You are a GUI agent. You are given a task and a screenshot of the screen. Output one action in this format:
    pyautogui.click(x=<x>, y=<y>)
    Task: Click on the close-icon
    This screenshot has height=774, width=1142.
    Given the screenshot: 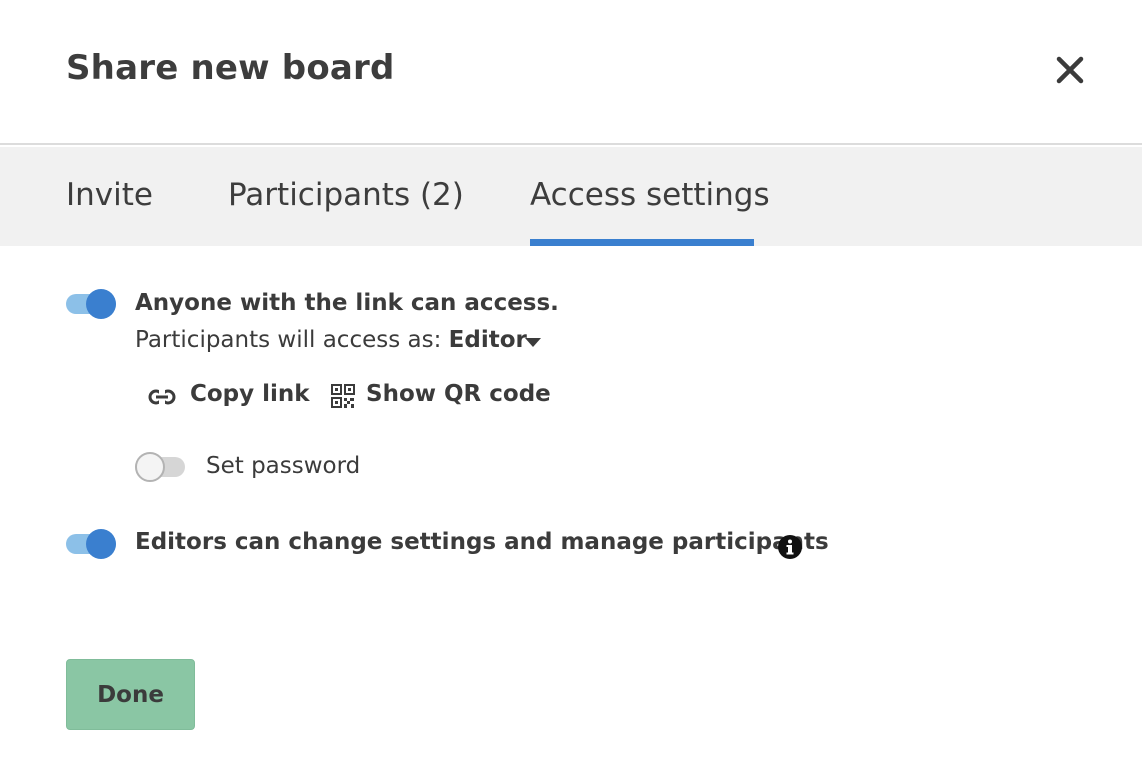 What is the action you would take?
    pyautogui.click(x=1070, y=70)
    